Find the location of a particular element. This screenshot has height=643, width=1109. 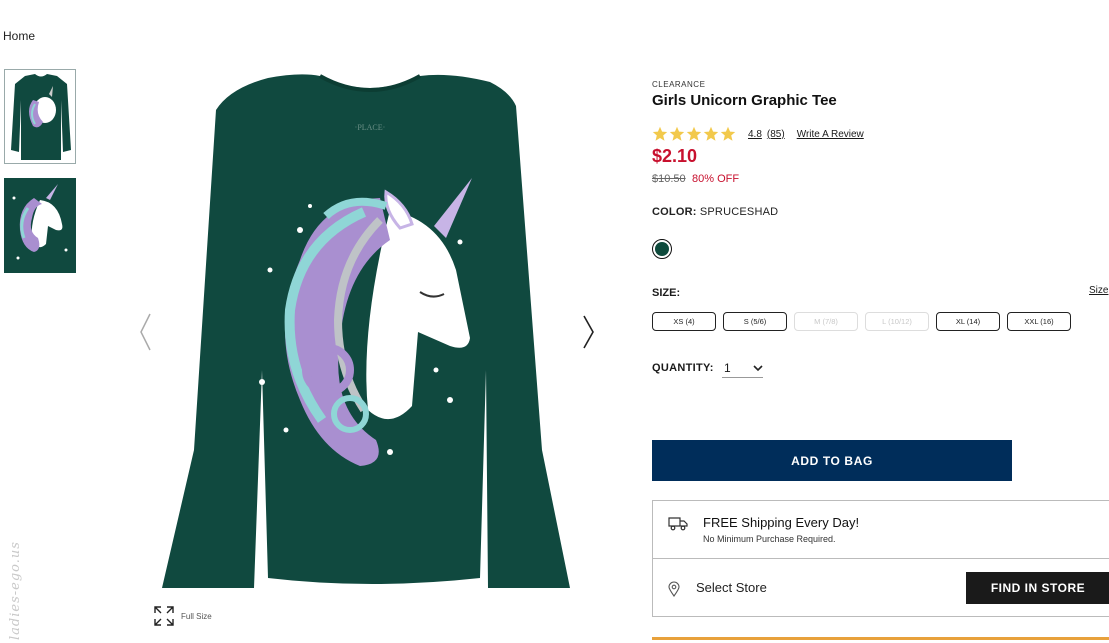

thumbnail-front is located at coordinates (40, 116).